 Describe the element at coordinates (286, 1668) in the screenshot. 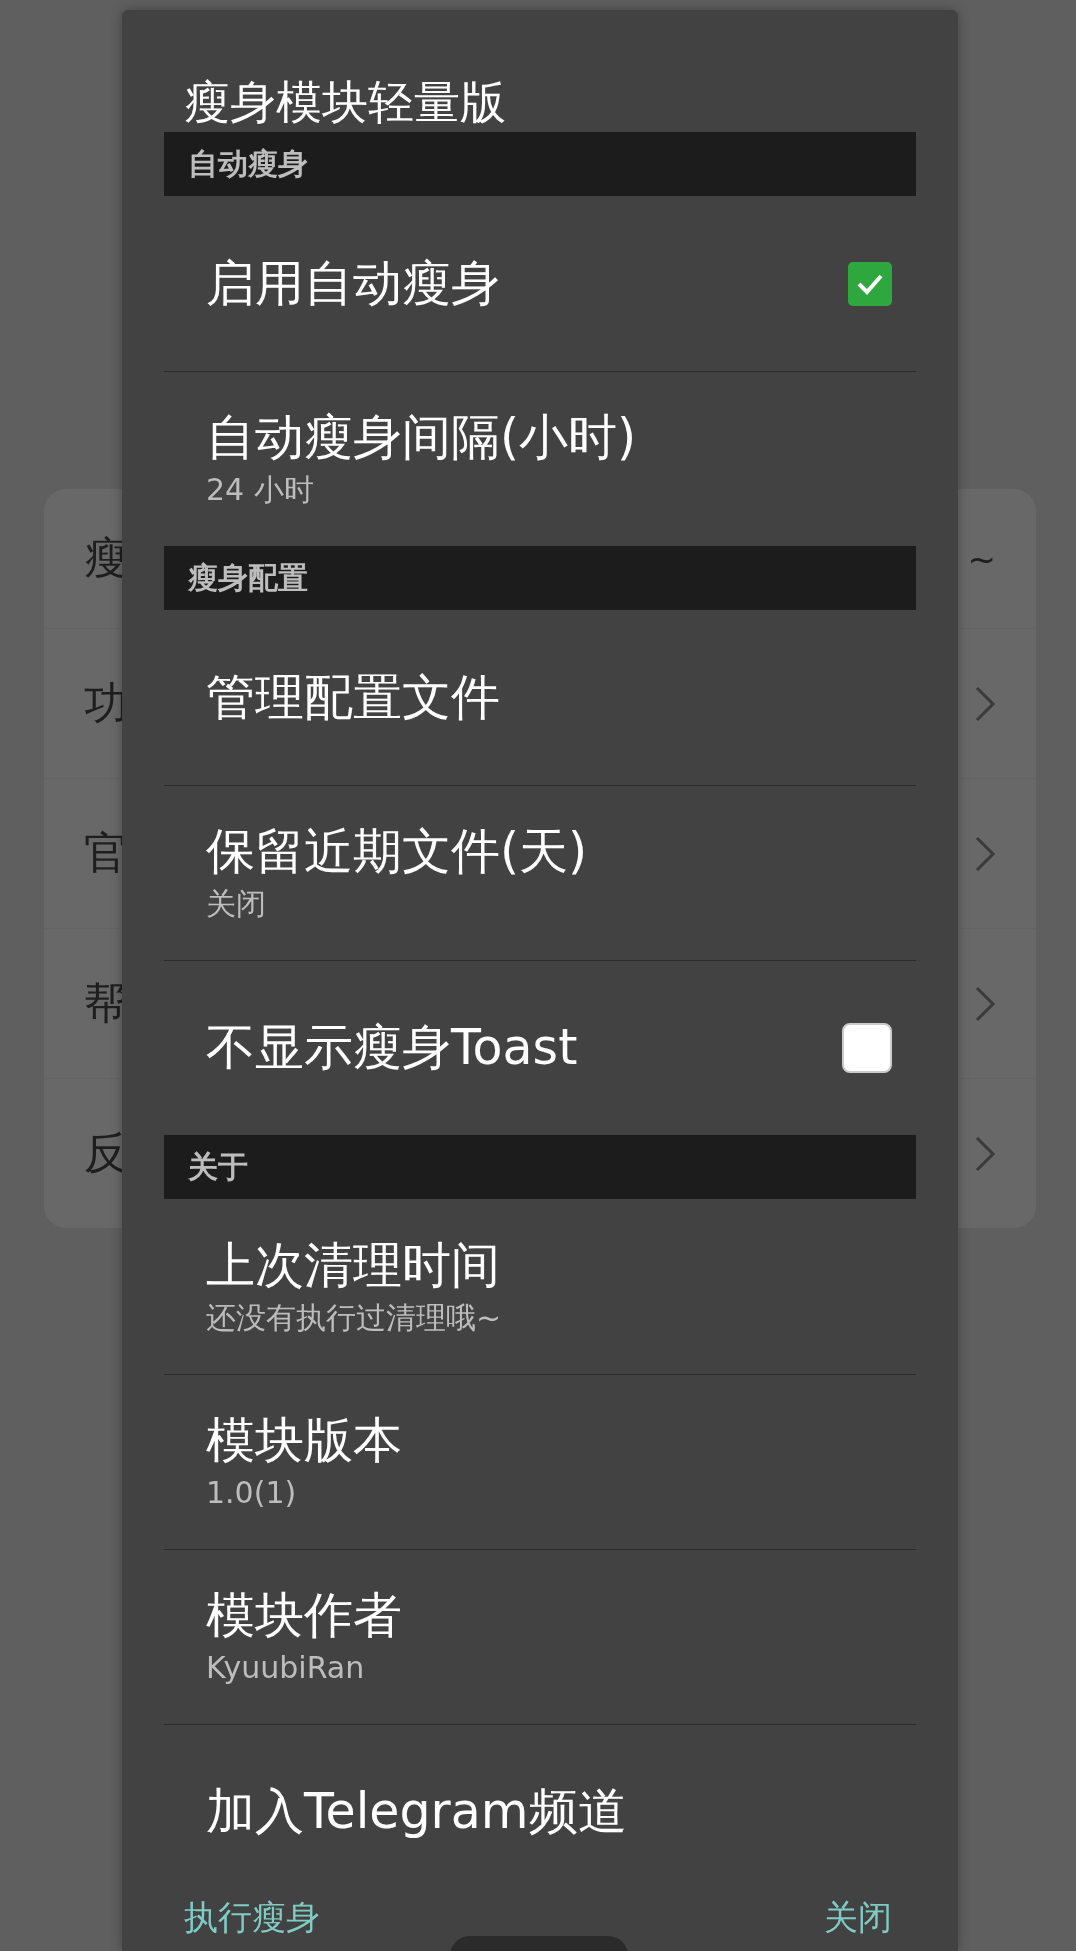

I see `preference-summary: KyuubiRan` at that location.